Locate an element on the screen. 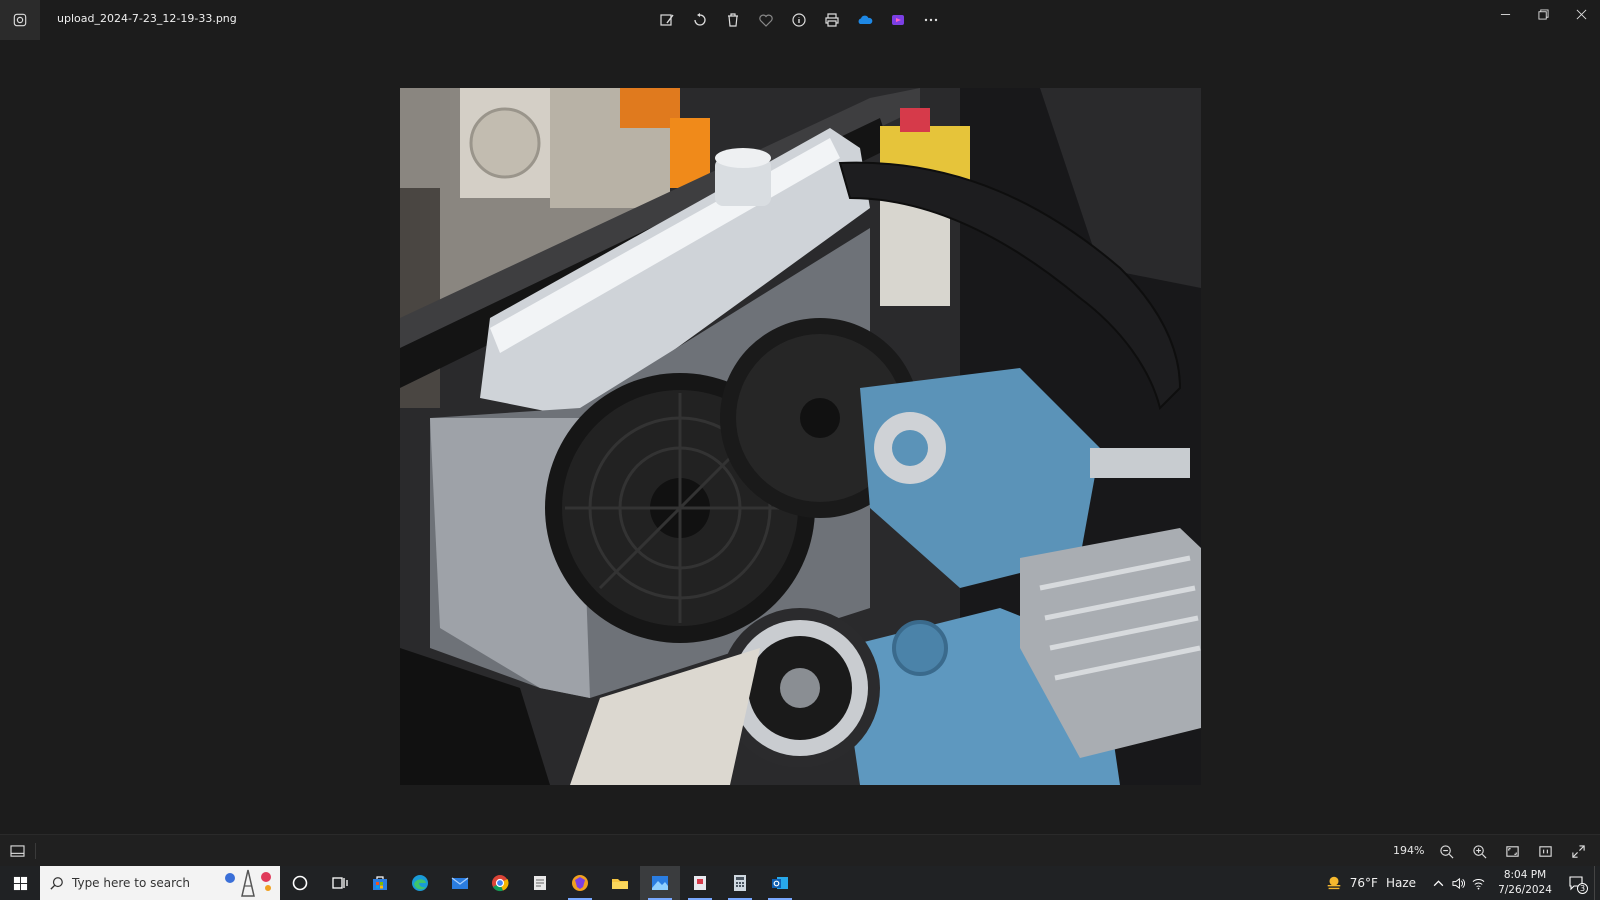  wifi-network-icon is located at coordinates (1478, 883).